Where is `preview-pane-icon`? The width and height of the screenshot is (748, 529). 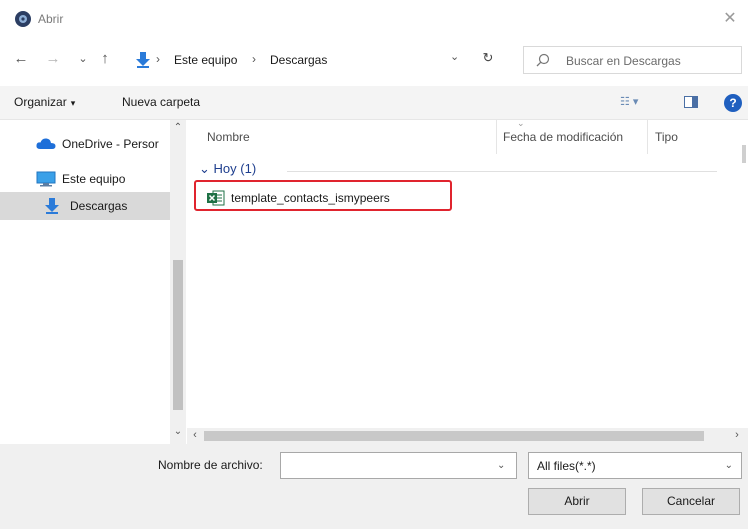
preview-pane-icon is located at coordinates (691, 102).